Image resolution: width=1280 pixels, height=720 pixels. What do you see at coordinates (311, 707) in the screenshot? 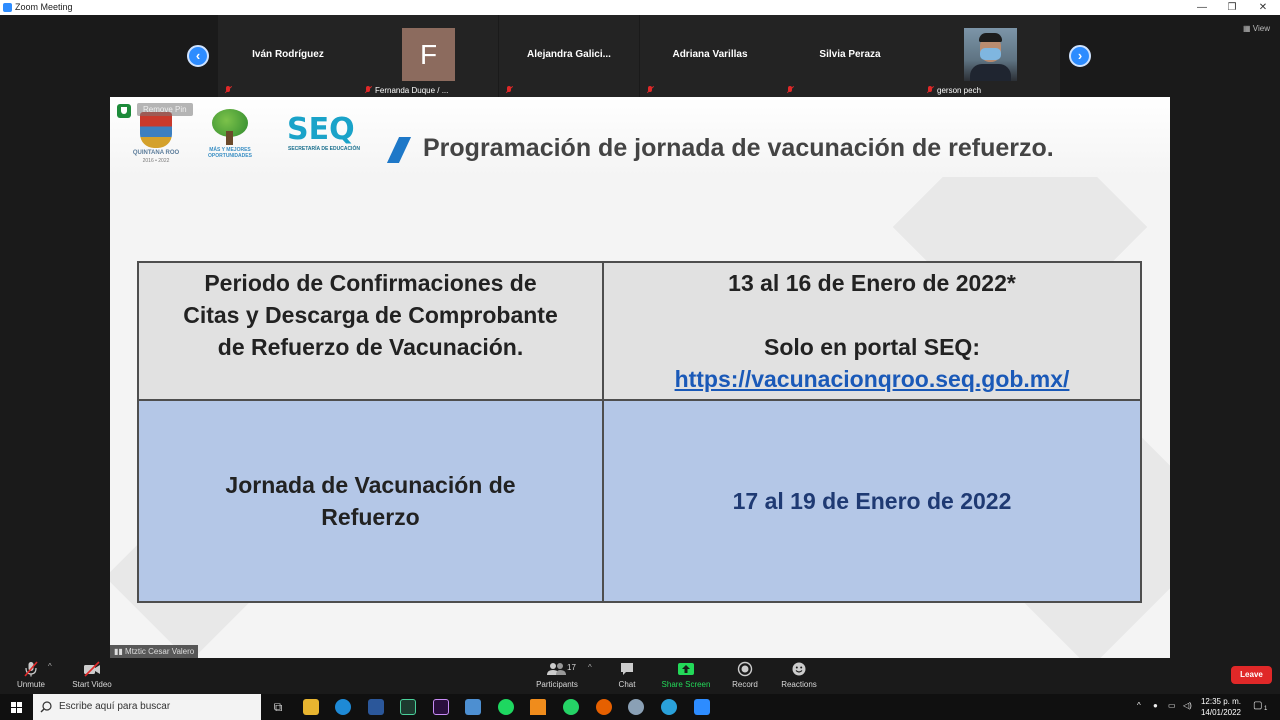
I see `file-explorer-icon` at bounding box center [311, 707].